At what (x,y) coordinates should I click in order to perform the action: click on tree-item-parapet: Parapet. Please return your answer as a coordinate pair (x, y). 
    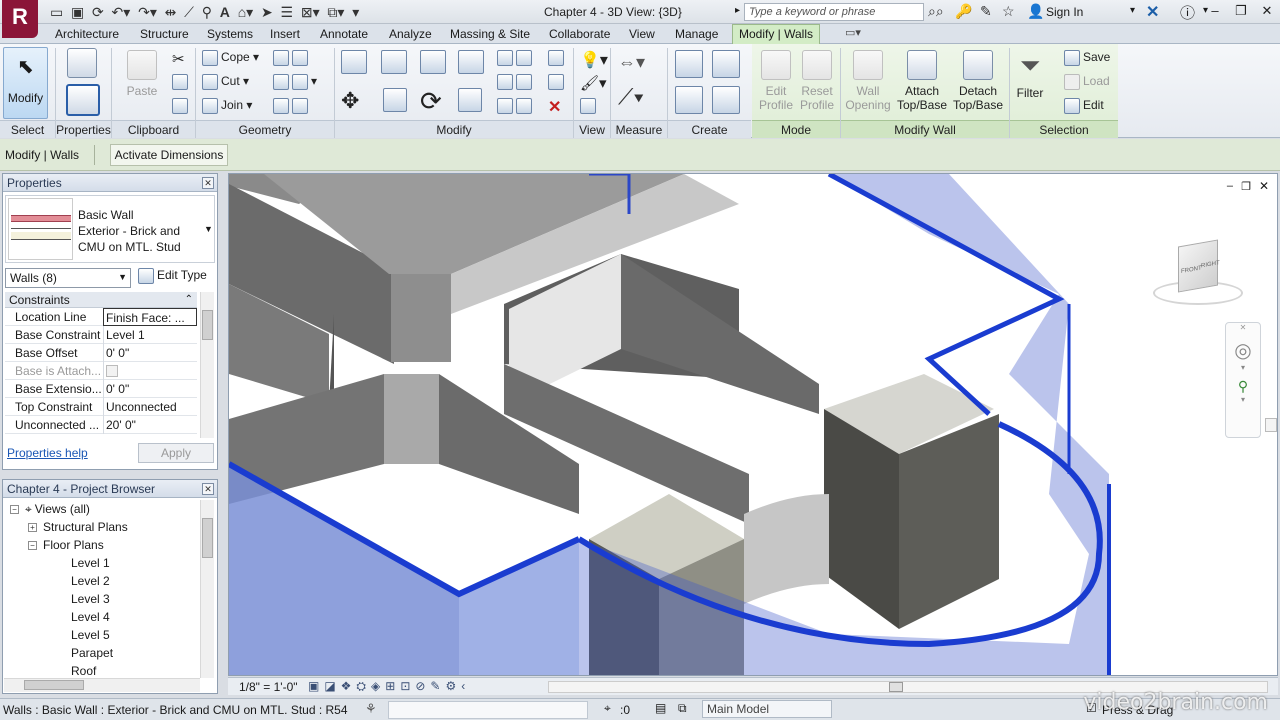
    Looking at the image, I should click on (92, 653).